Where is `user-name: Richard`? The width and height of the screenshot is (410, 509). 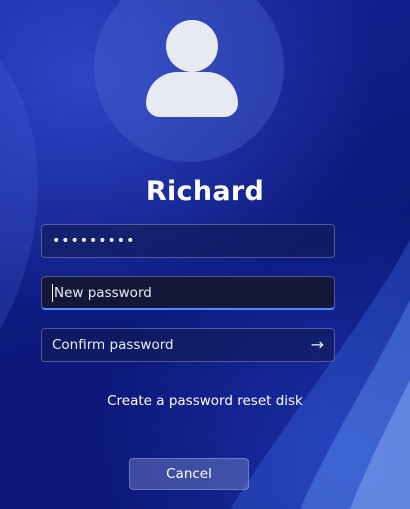
user-name: Richard is located at coordinates (205, 191).